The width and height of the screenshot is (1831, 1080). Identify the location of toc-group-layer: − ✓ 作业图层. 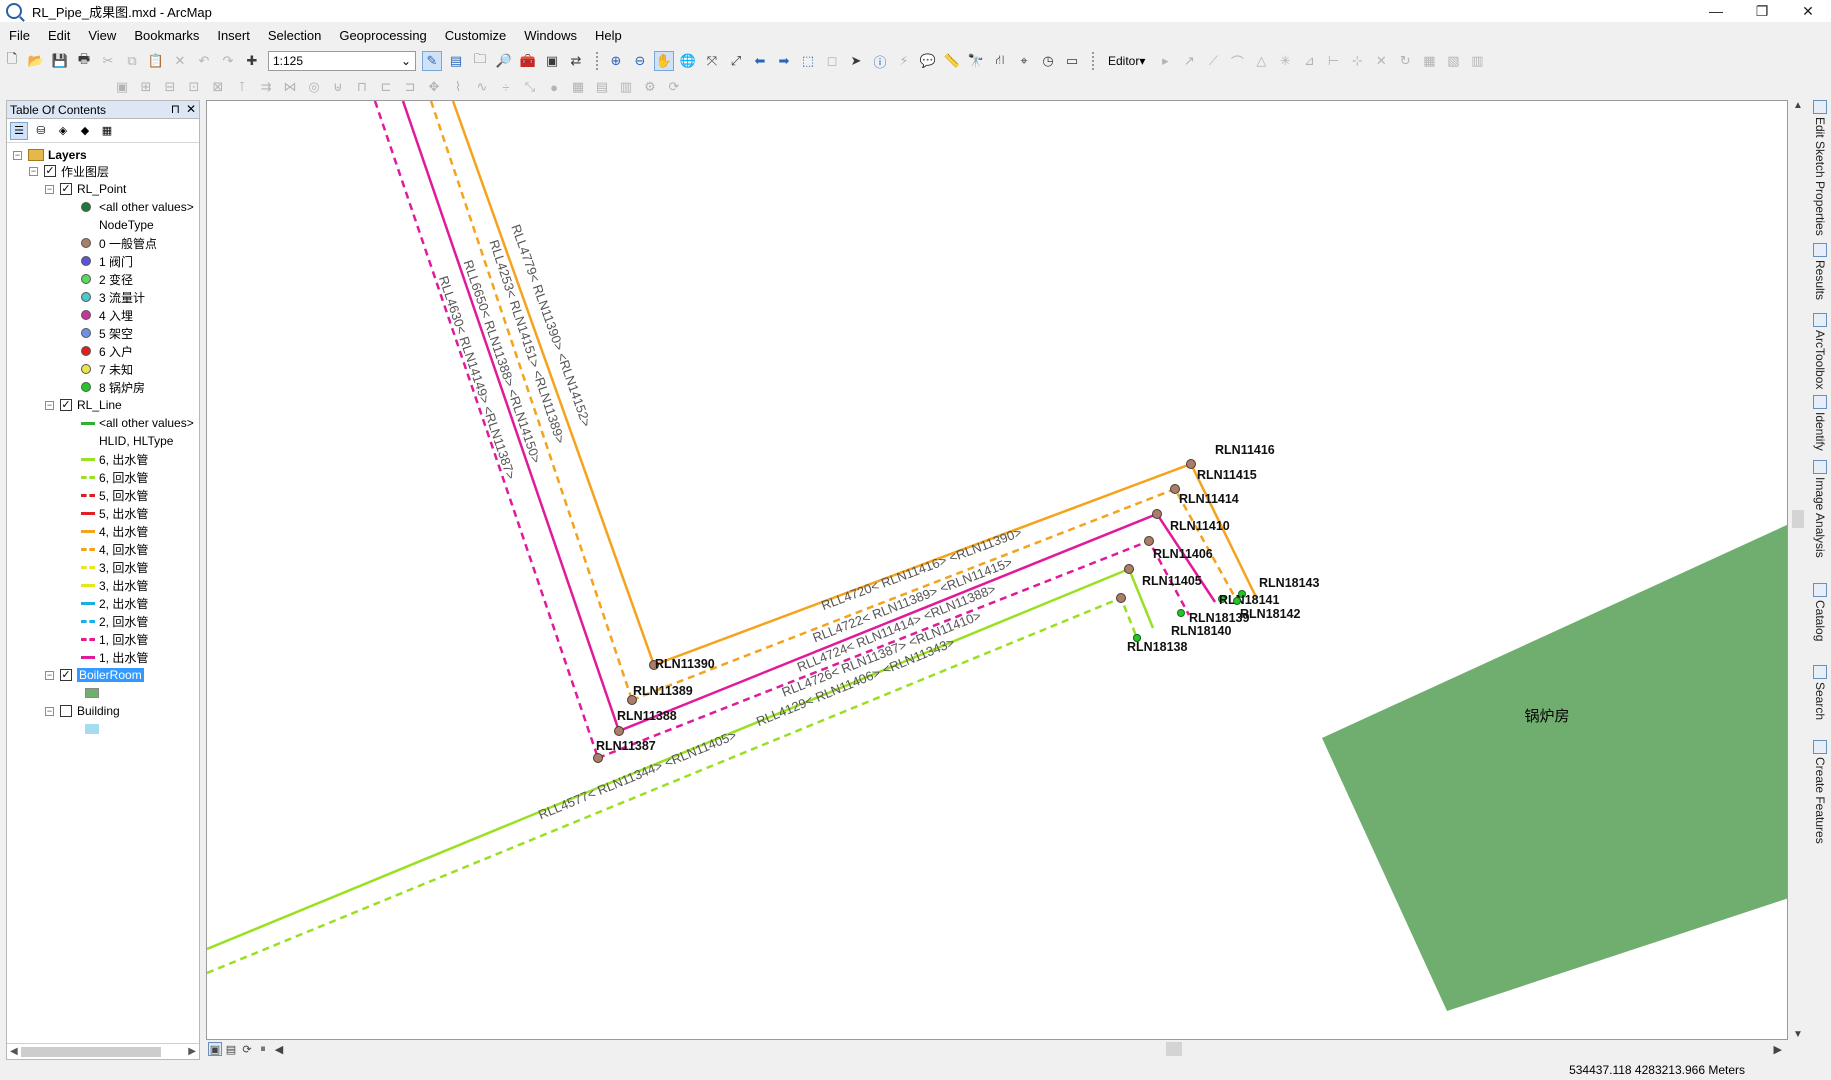
(69, 171).